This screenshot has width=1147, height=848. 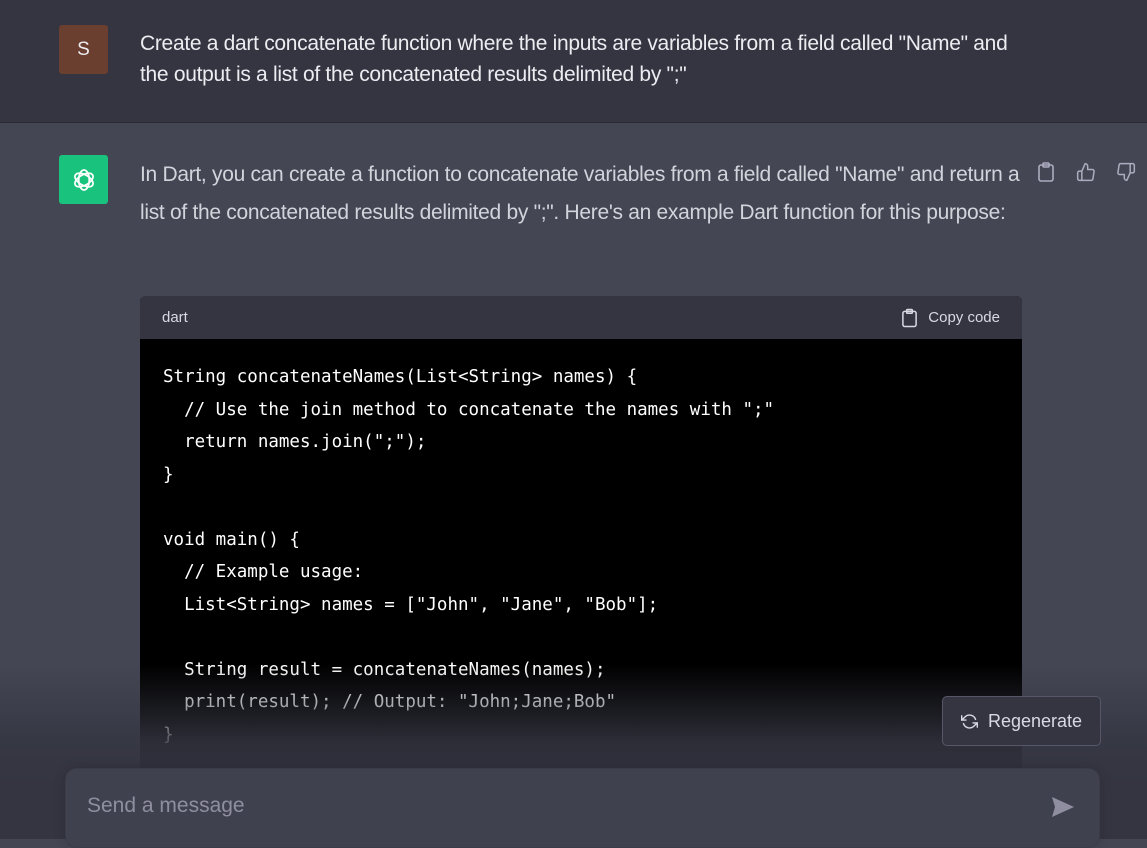 I want to click on thumbs-down-icon, so click(x=1126, y=172).